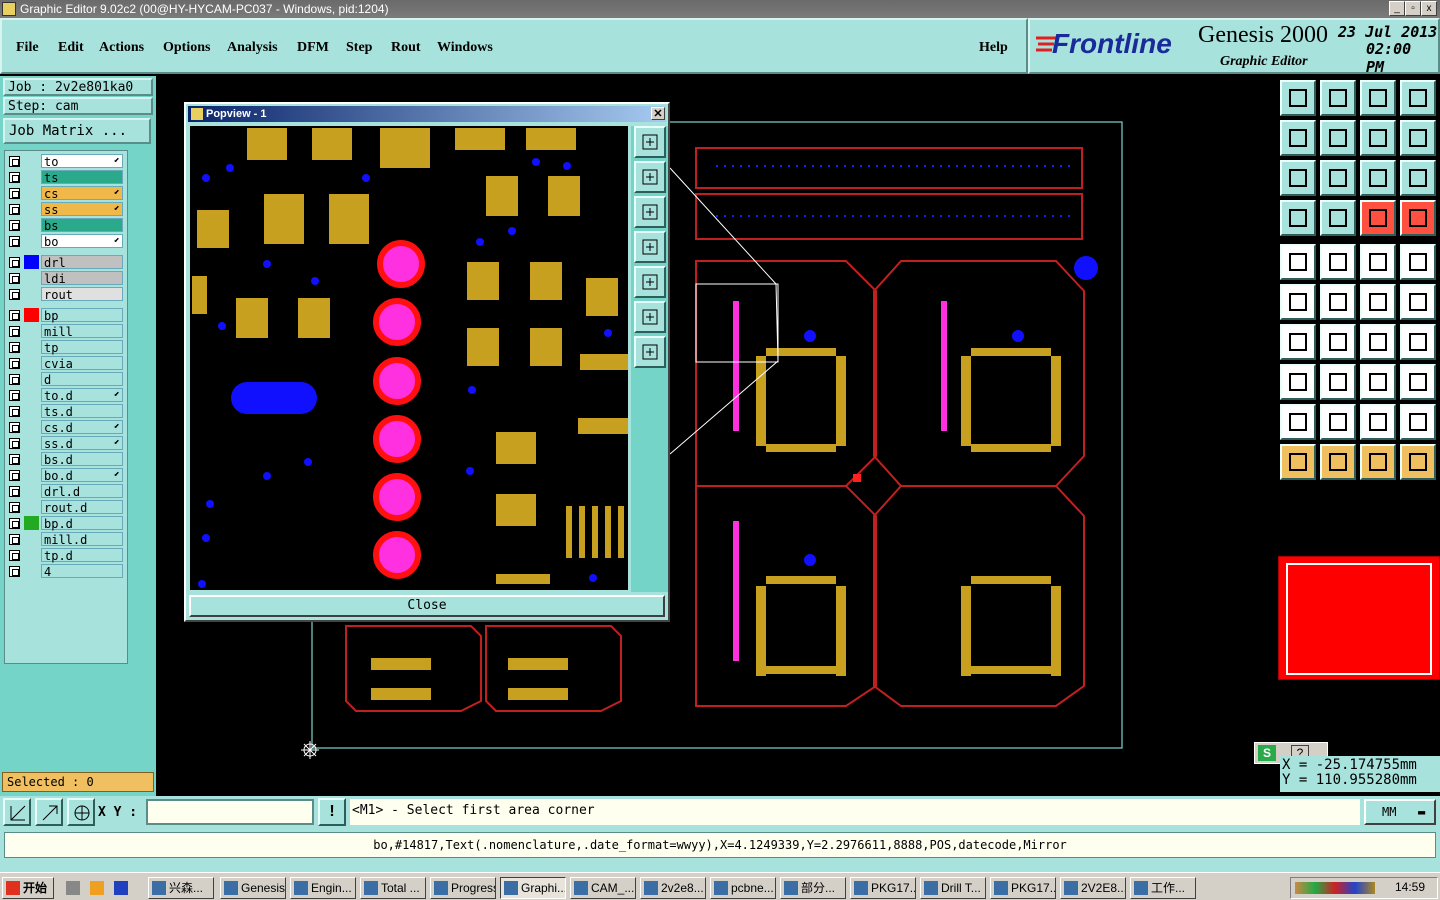 The image size is (1440, 900). I want to click on snap-icon: S, so click(1267, 753).